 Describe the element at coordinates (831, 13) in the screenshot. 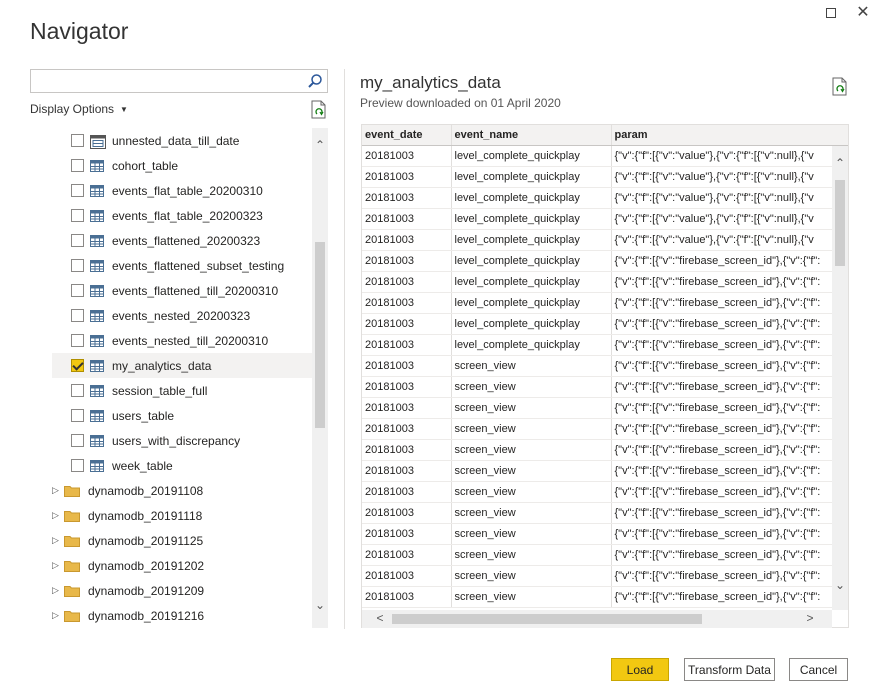

I see `maximize-button` at that location.